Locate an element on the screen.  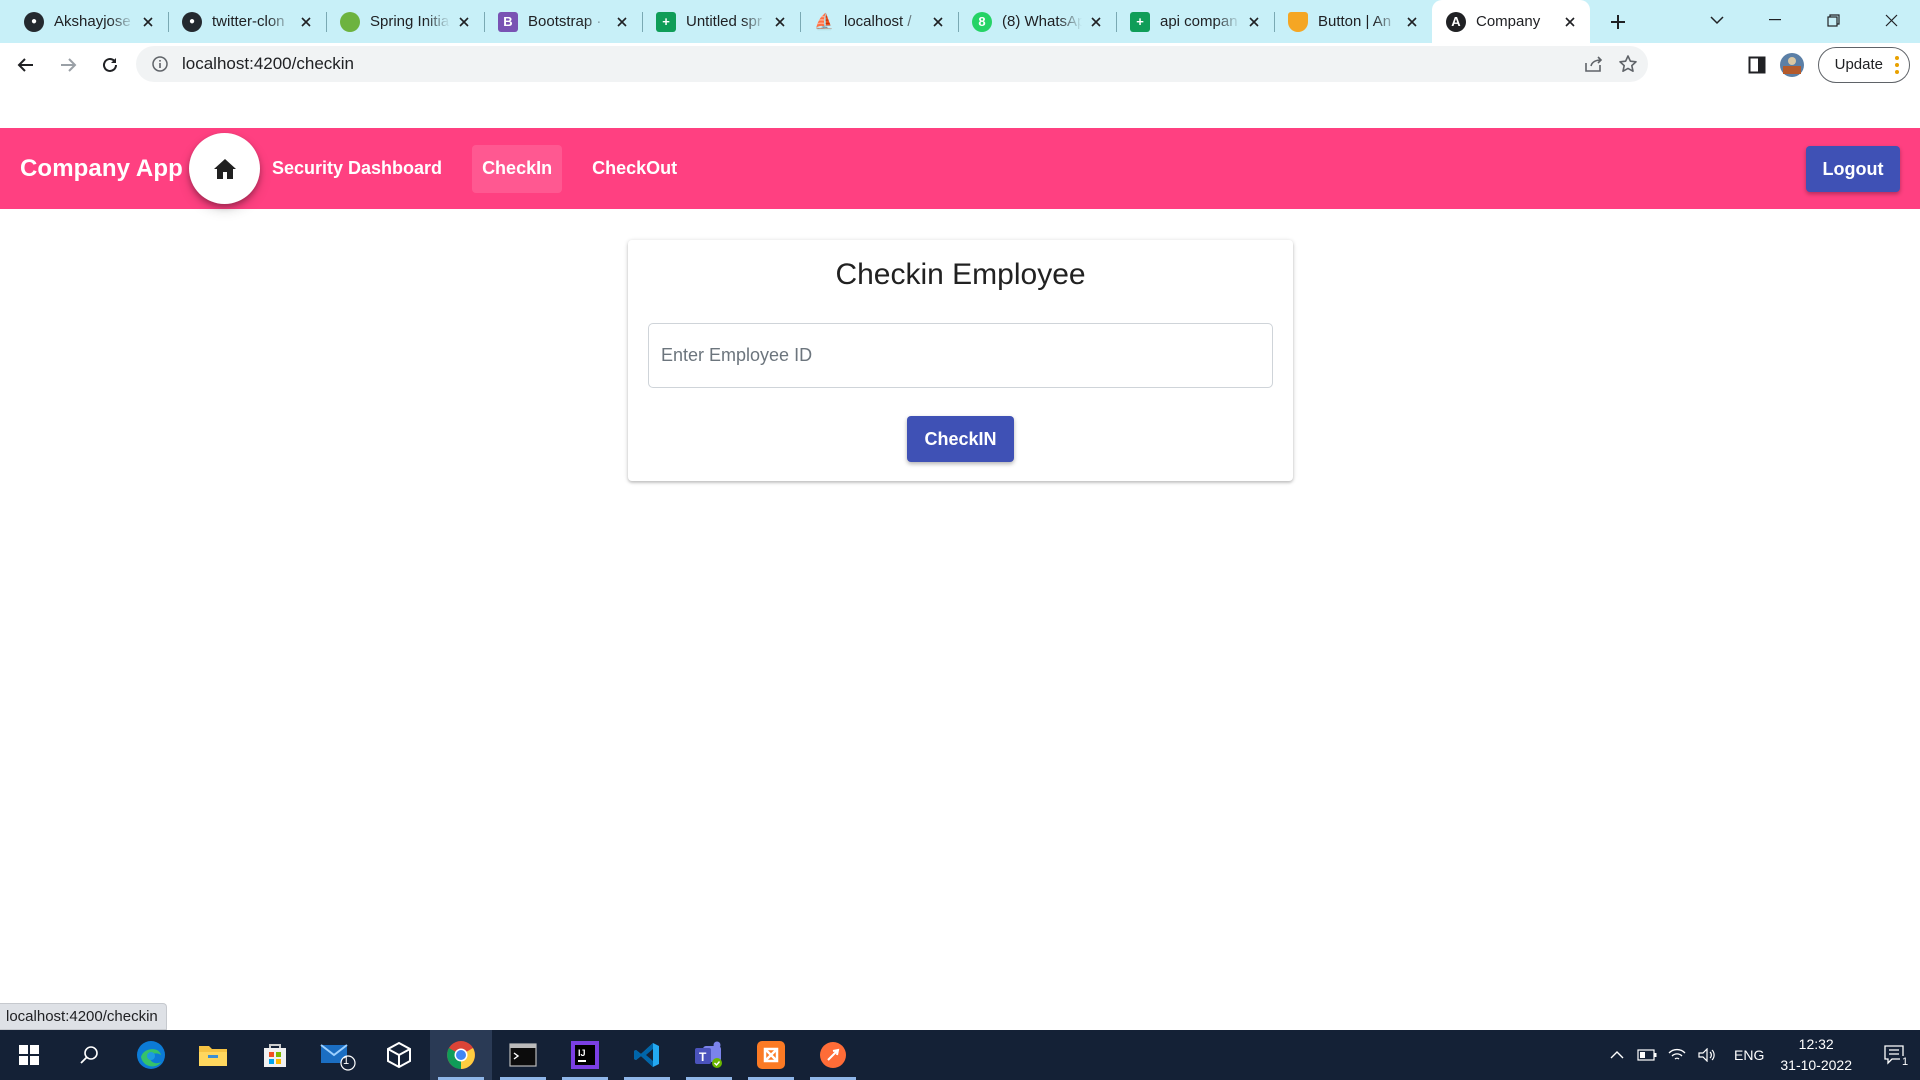
system-tray: ENG 12:32 31-10-2022 1 is located at coordinates (1761, 1055).